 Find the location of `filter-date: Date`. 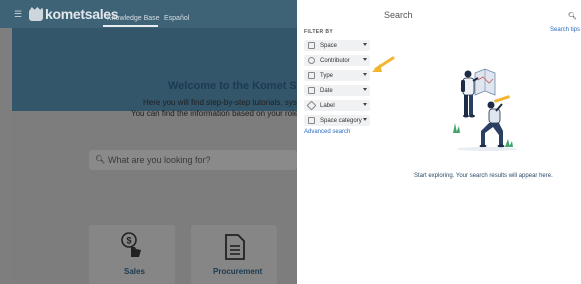

filter-date: Date is located at coordinates (337, 90).